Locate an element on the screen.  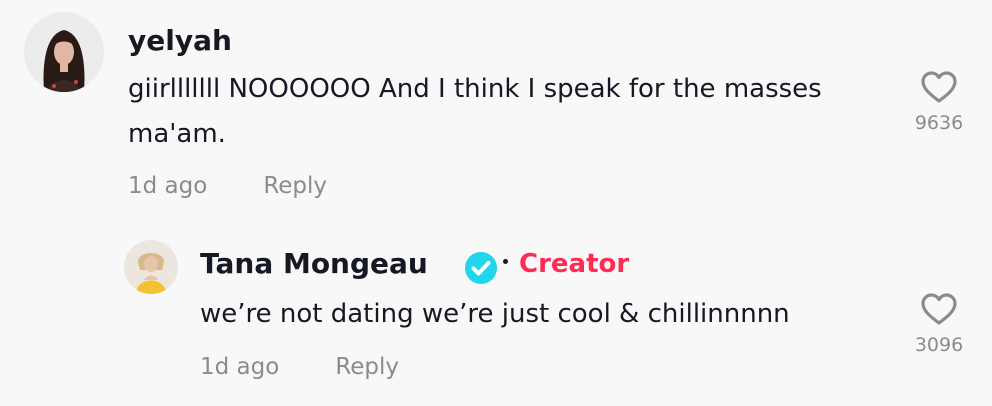
like-button: 3096 is located at coordinates (939, 324).